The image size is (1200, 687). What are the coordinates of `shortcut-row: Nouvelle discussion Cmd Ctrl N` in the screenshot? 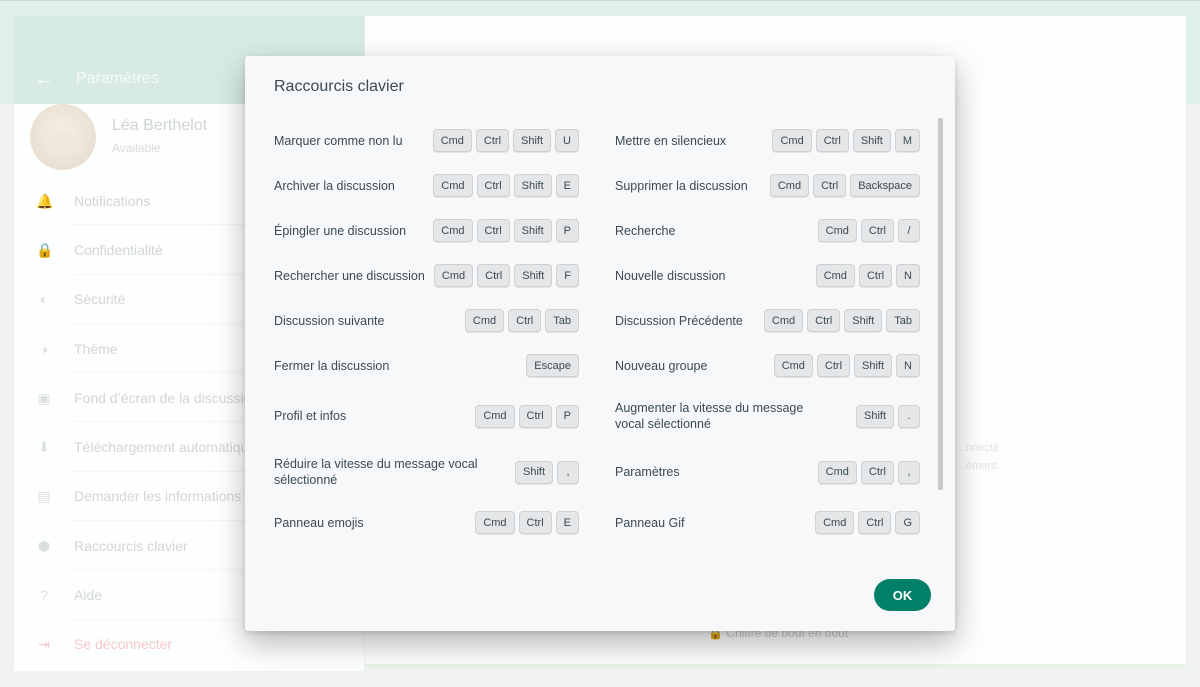 It's located at (767, 275).